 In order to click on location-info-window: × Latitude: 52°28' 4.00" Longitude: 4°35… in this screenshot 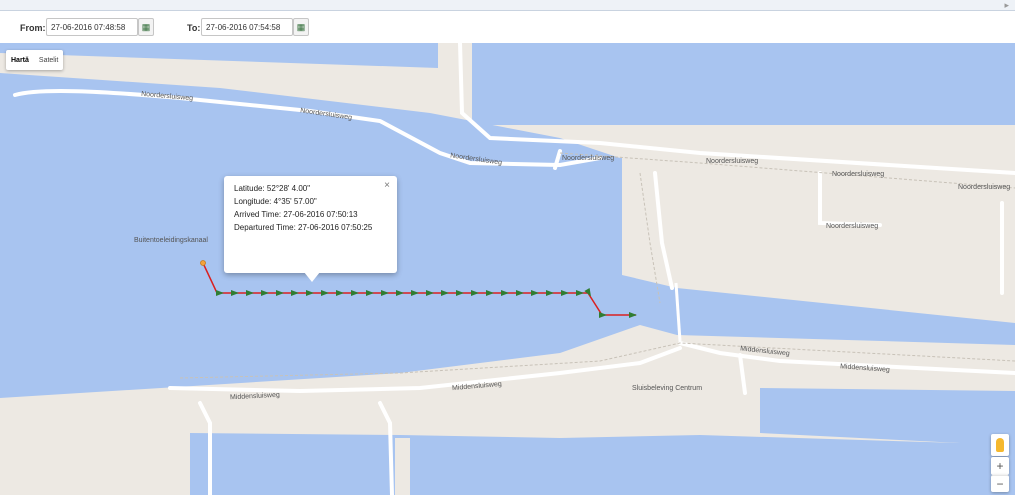, I will do `click(310, 229)`.